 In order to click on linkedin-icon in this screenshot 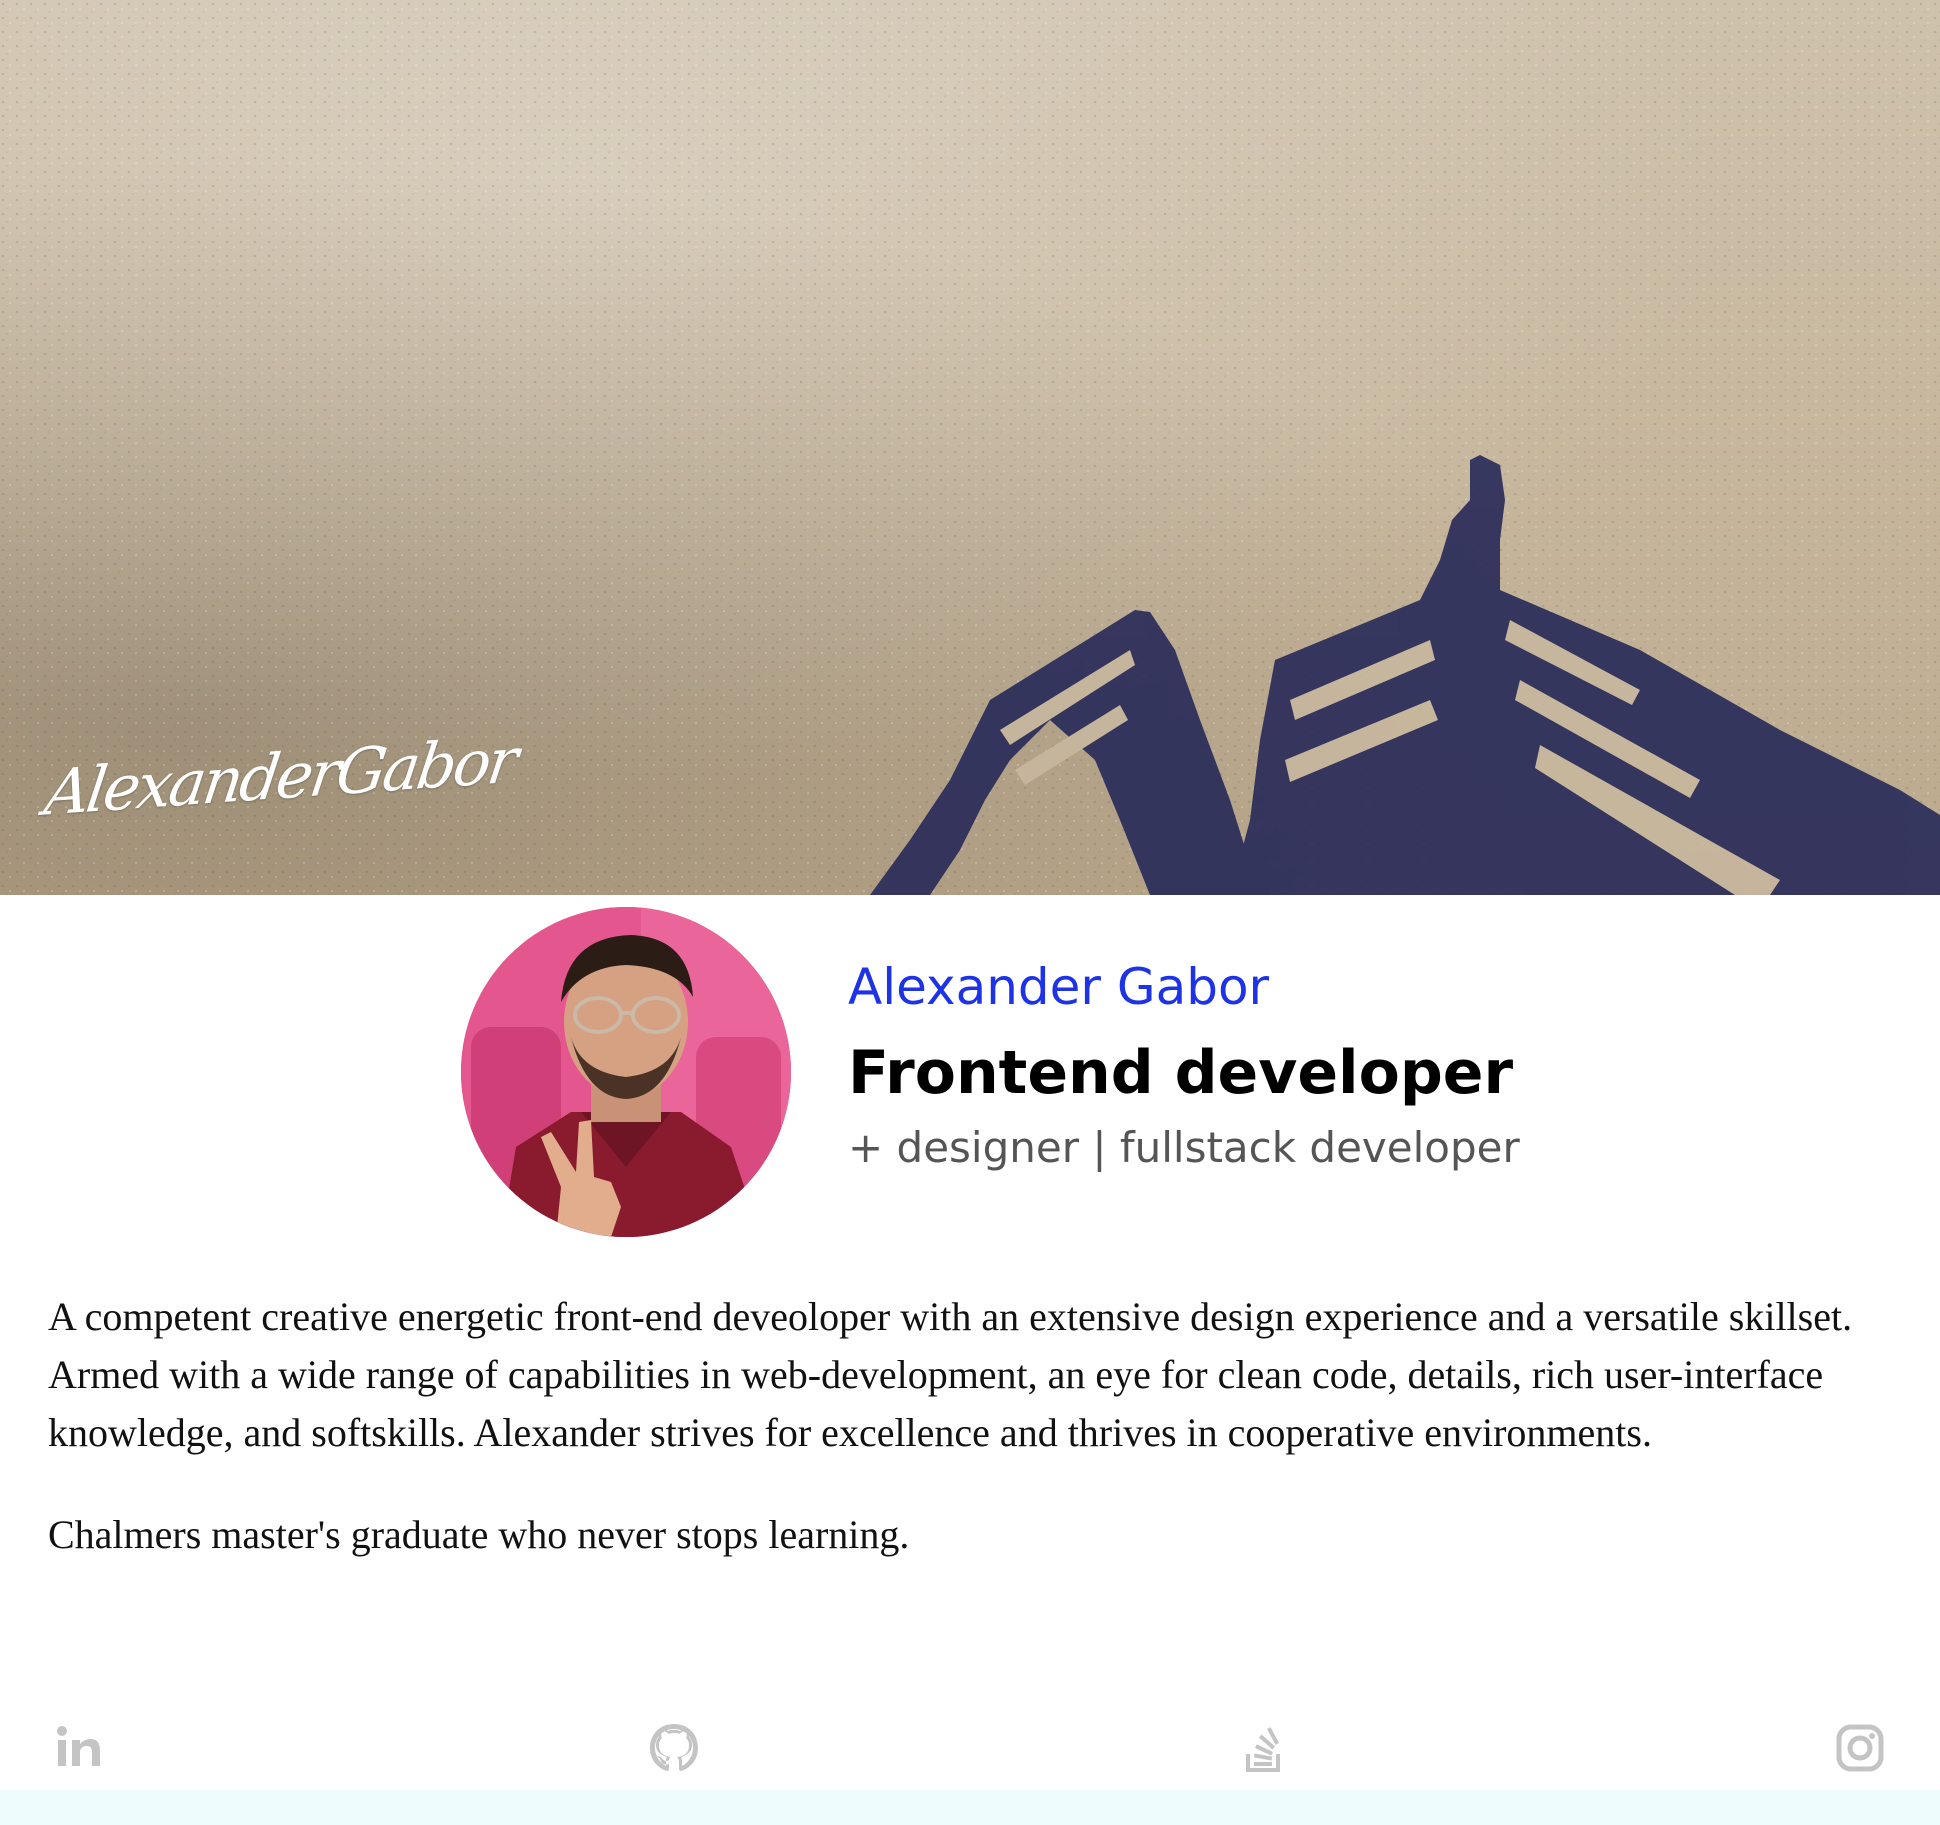, I will do `click(80, 1748)`.